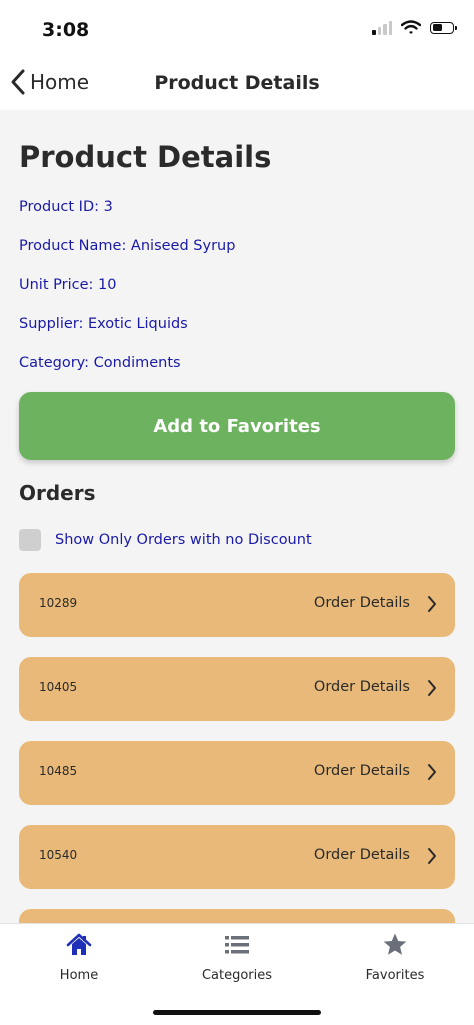  What do you see at coordinates (103, 324) in the screenshot?
I see `supplier-text: Supplier: Exotic Liquids` at bounding box center [103, 324].